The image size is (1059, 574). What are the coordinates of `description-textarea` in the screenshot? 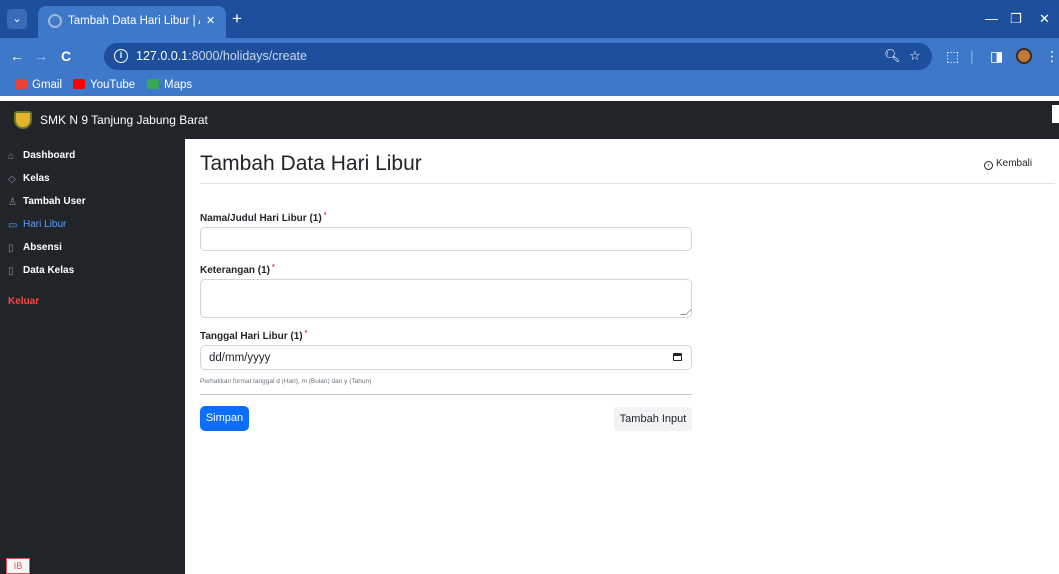 It's located at (446, 298).